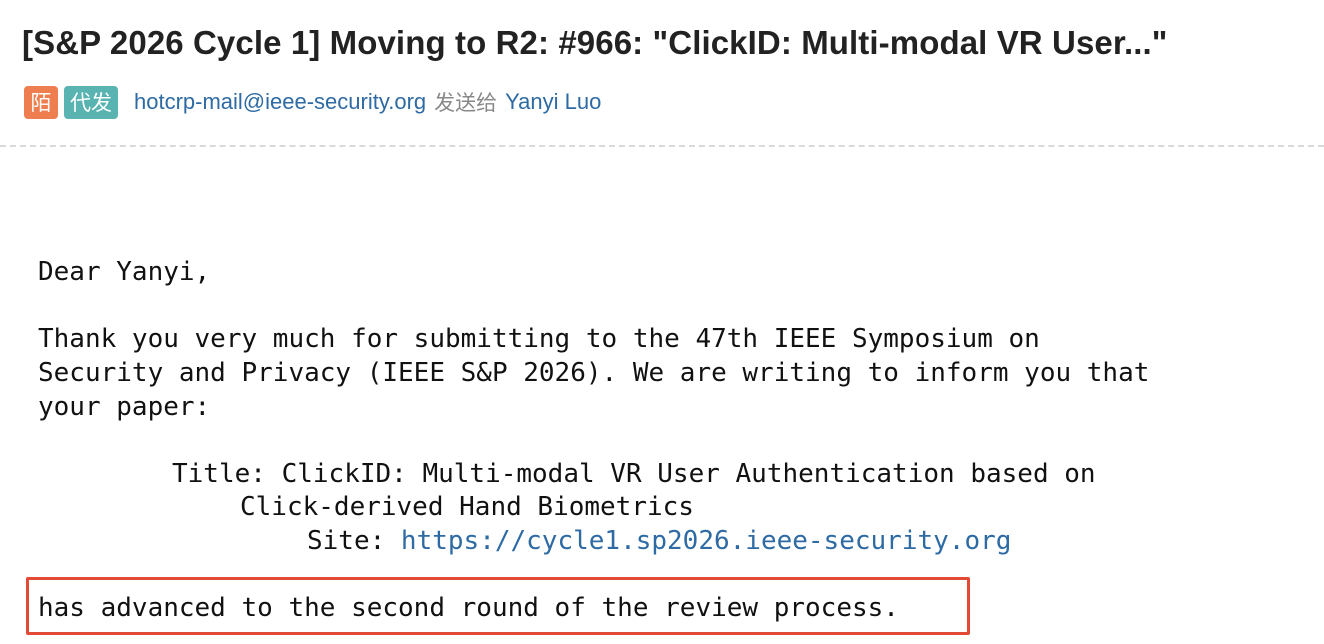 The height and width of the screenshot is (644, 1324). I want to click on title-label: Title:, so click(227, 474).